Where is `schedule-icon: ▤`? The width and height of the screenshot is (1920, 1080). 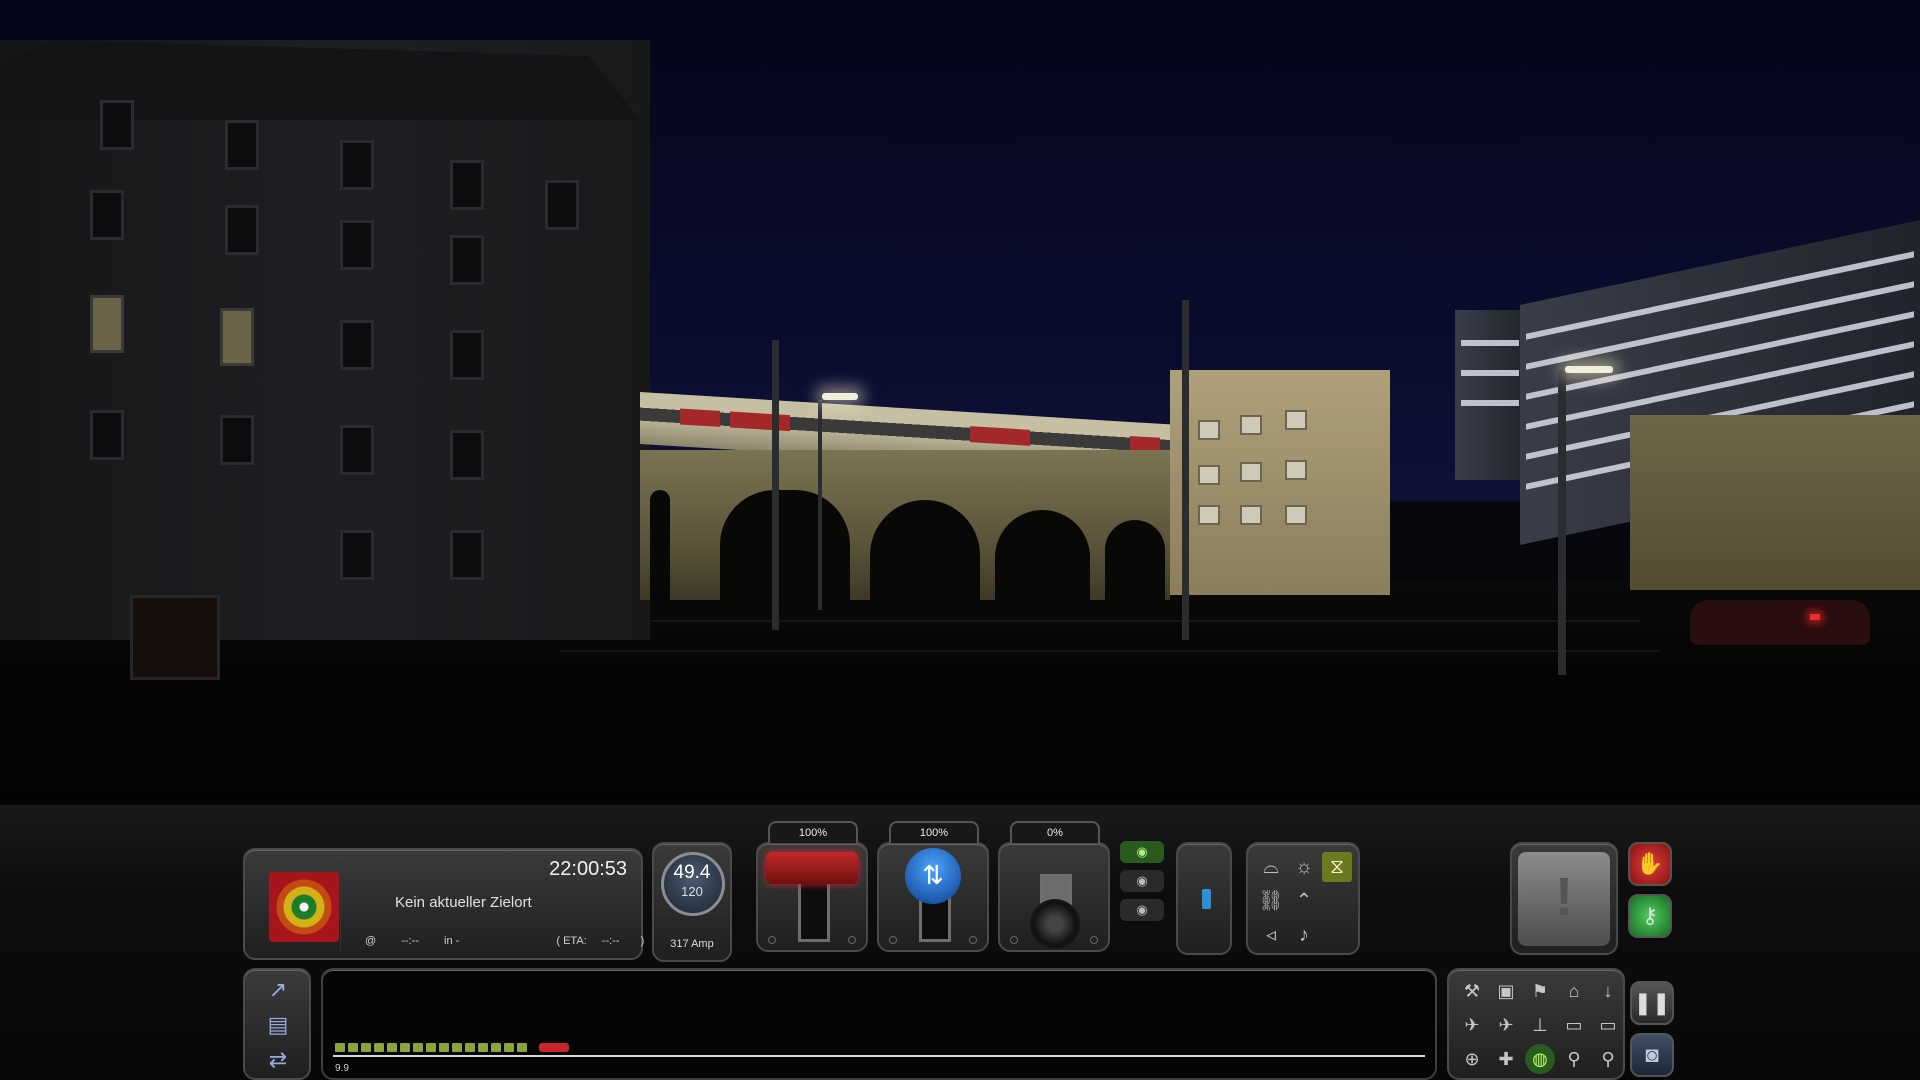 schedule-icon: ▤ is located at coordinates (278, 1025).